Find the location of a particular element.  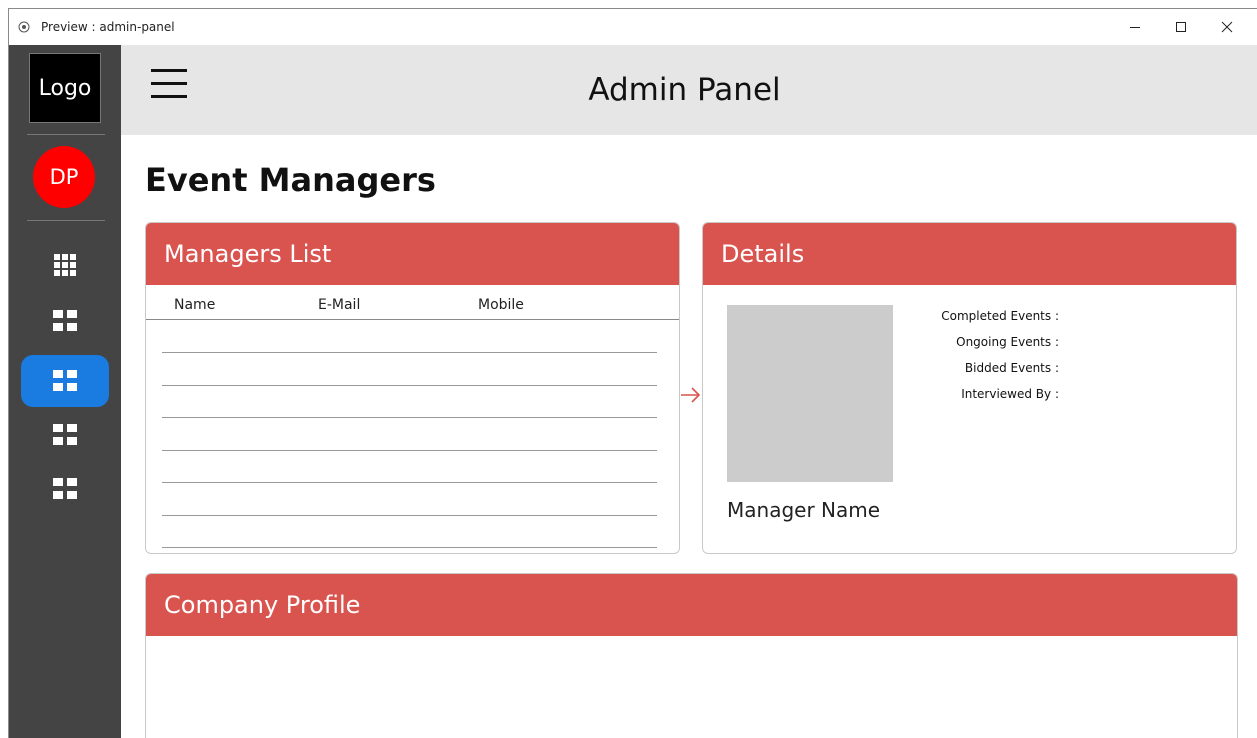

window-title: Preview : admin-panel is located at coordinates (108, 27).